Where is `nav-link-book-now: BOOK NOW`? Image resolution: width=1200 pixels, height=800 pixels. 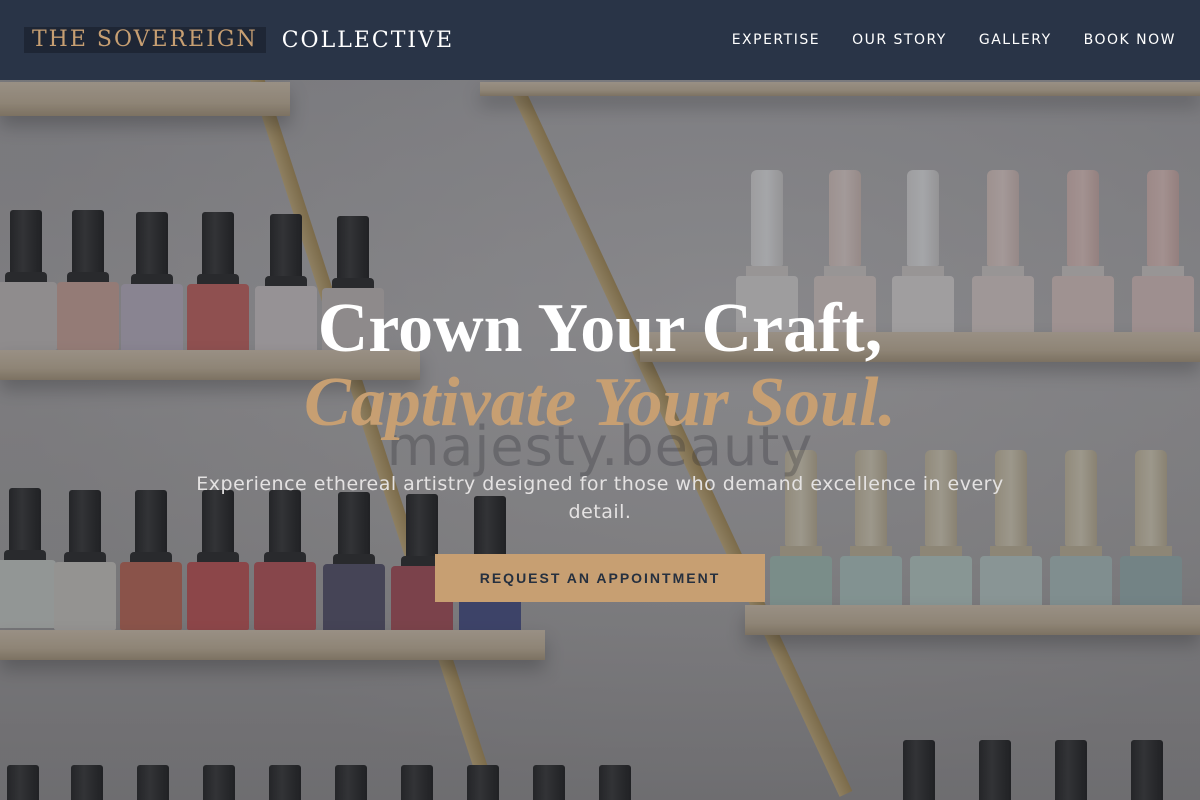
nav-link-book-now: BOOK NOW is located at coordinates (1130, 40).